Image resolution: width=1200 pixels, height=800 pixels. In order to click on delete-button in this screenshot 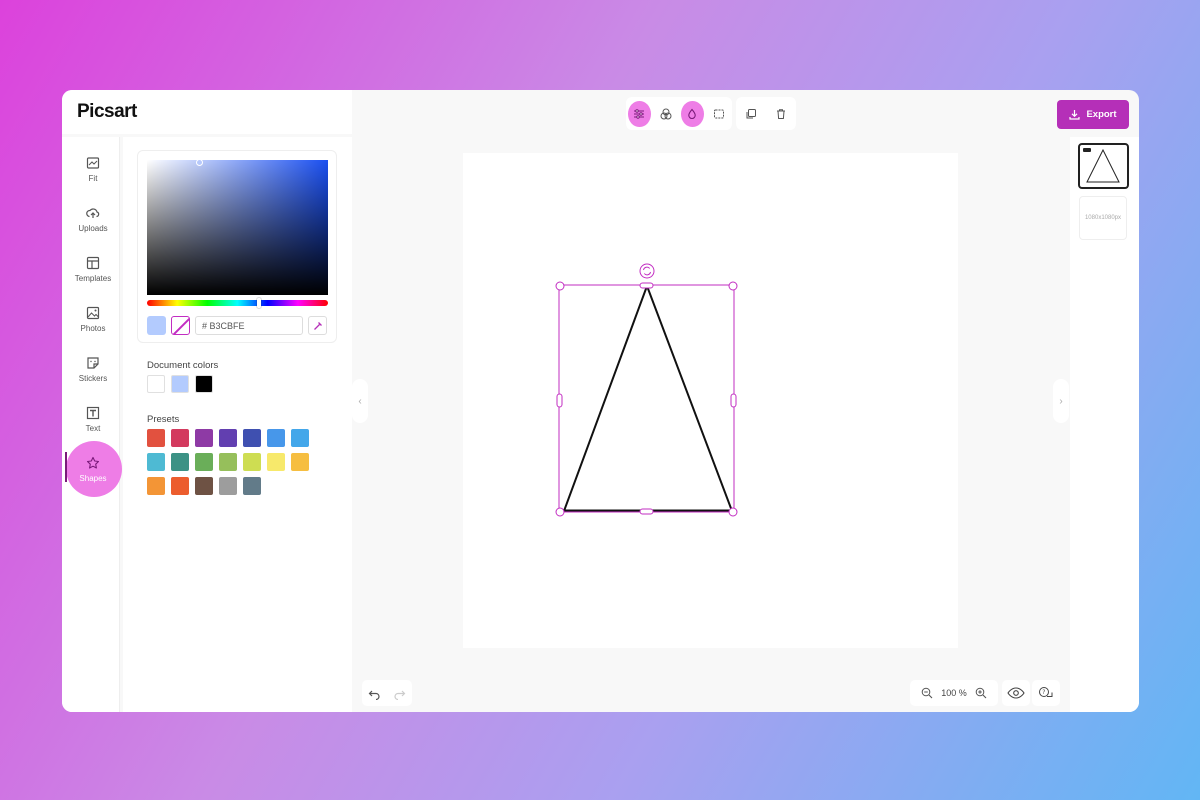, I will do `click(781, 114)`.